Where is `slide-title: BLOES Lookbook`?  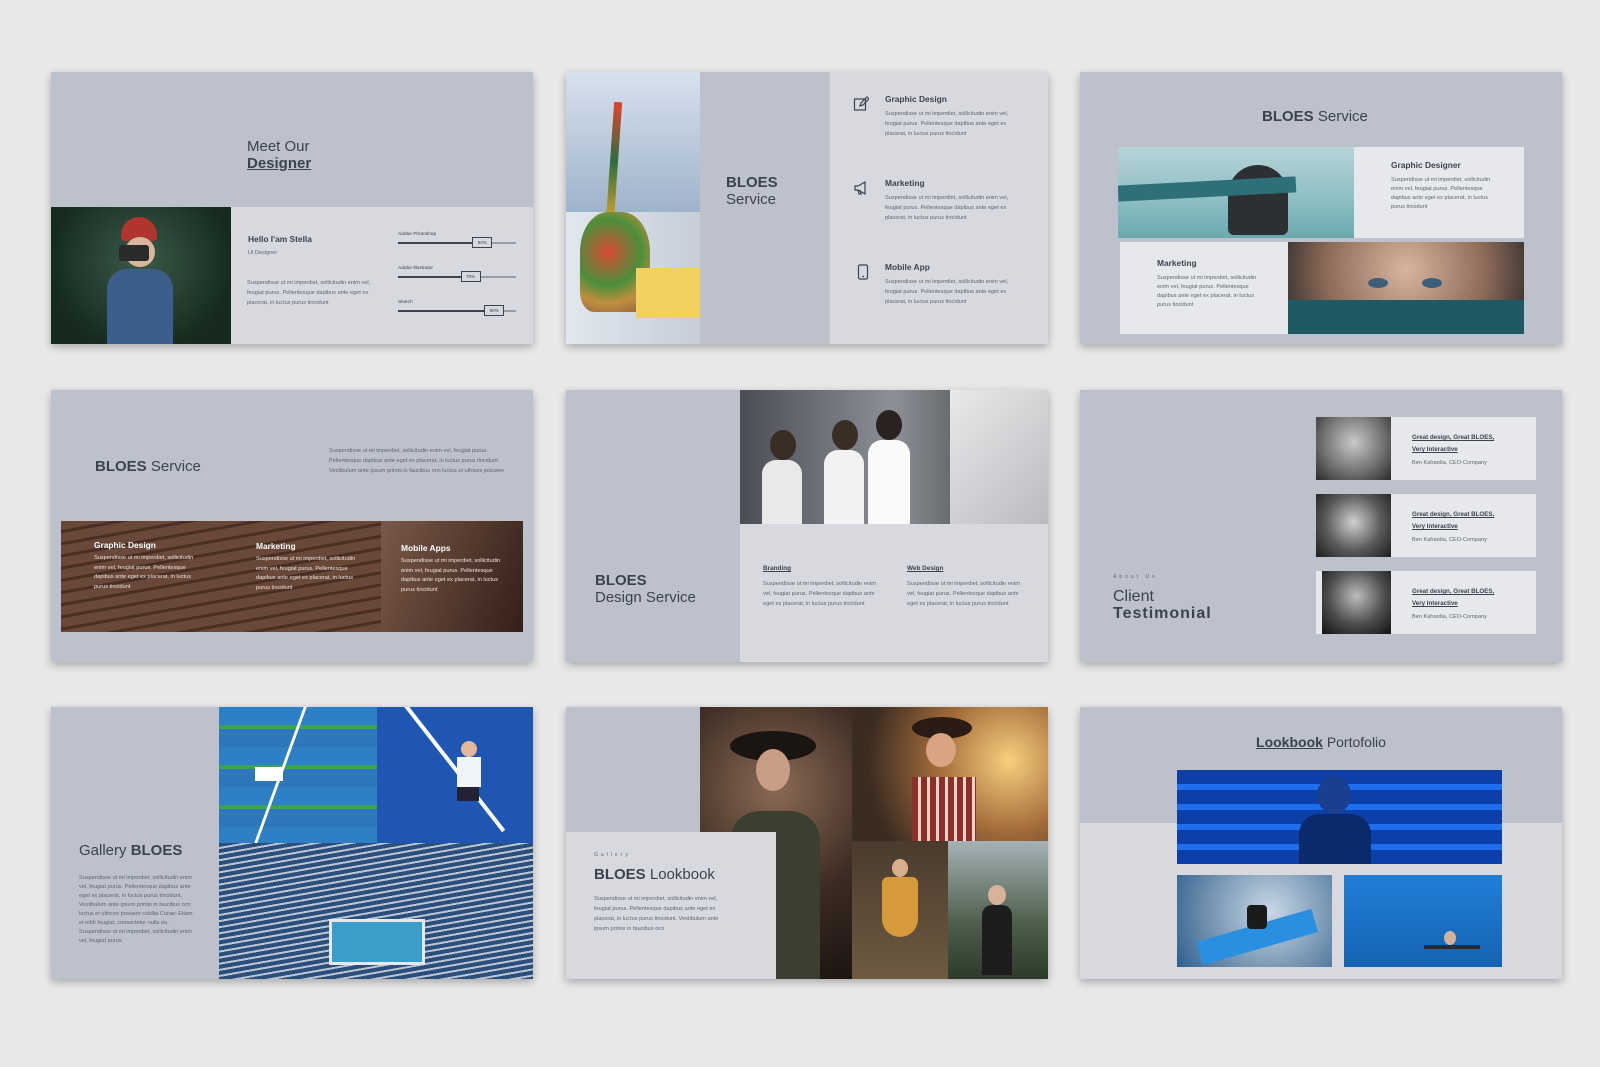
slide-title: BLOES Lookbook is located at coordinates (654, 874).